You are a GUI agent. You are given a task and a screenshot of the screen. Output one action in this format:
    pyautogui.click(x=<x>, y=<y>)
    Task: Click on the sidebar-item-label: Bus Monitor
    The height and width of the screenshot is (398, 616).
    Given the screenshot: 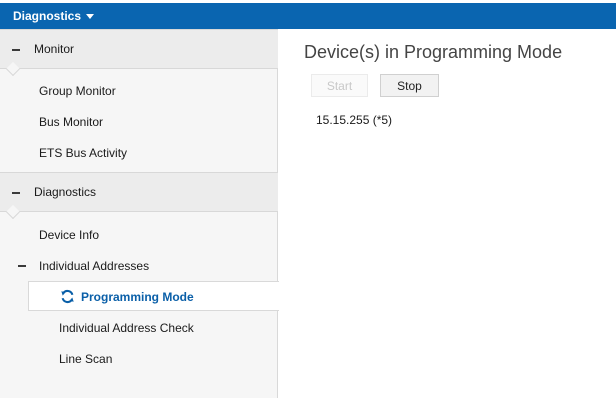 What is the action you would take?
    pyautogui.click(x=71, y=122)
    